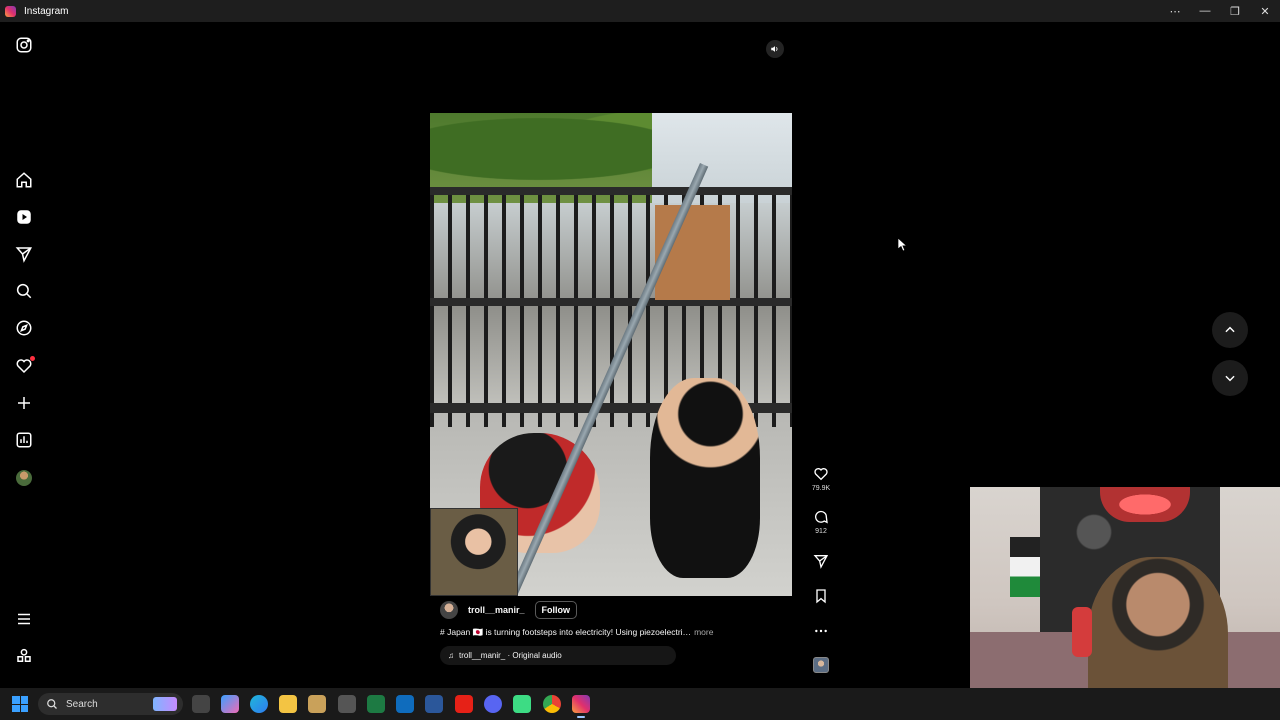 The image size is (1280, 720). What do you see at coordinates (552, 704) in the screenshot?
I see `chrome-icon` at bounding box center [552, 704].